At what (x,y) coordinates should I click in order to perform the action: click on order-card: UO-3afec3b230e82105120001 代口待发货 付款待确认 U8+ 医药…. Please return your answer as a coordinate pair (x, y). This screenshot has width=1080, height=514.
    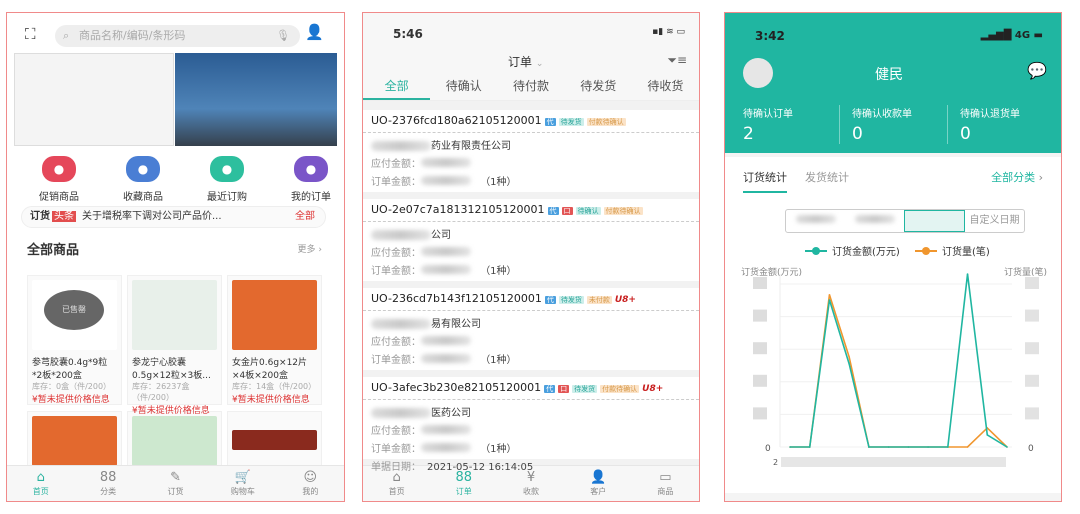
    Looking at the image, I should click on (531, 421).